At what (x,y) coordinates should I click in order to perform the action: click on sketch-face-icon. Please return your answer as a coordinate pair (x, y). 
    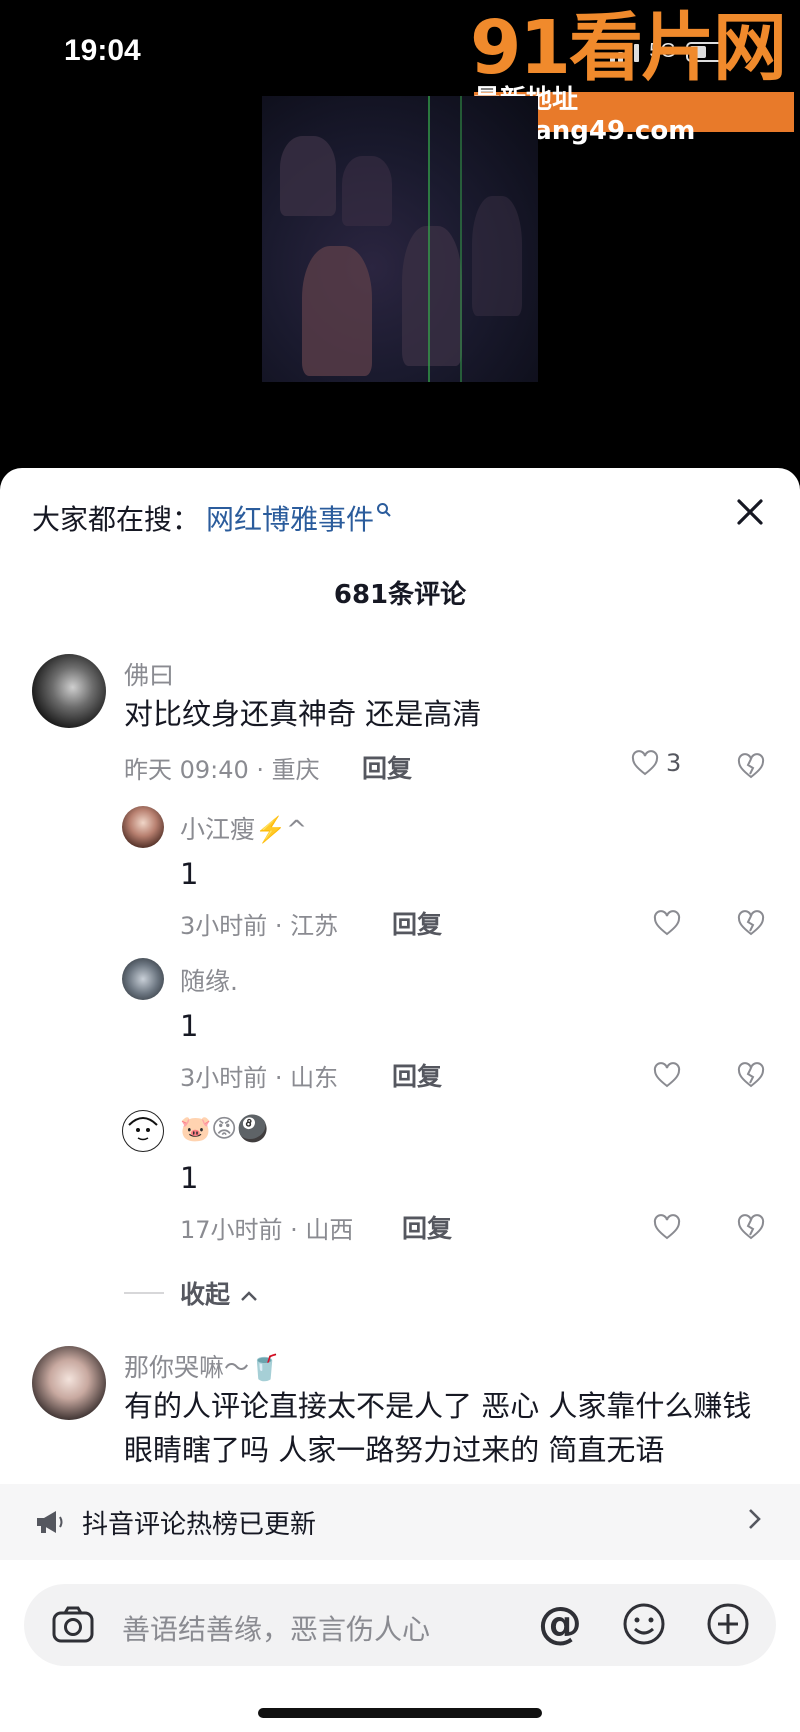
    Looking at the image, I should click on (143, 1129).